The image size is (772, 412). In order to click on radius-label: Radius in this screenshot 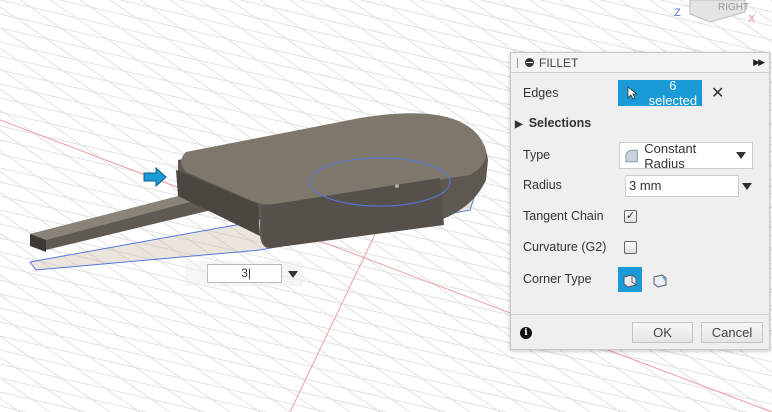, I will do `click(542, 185)`.